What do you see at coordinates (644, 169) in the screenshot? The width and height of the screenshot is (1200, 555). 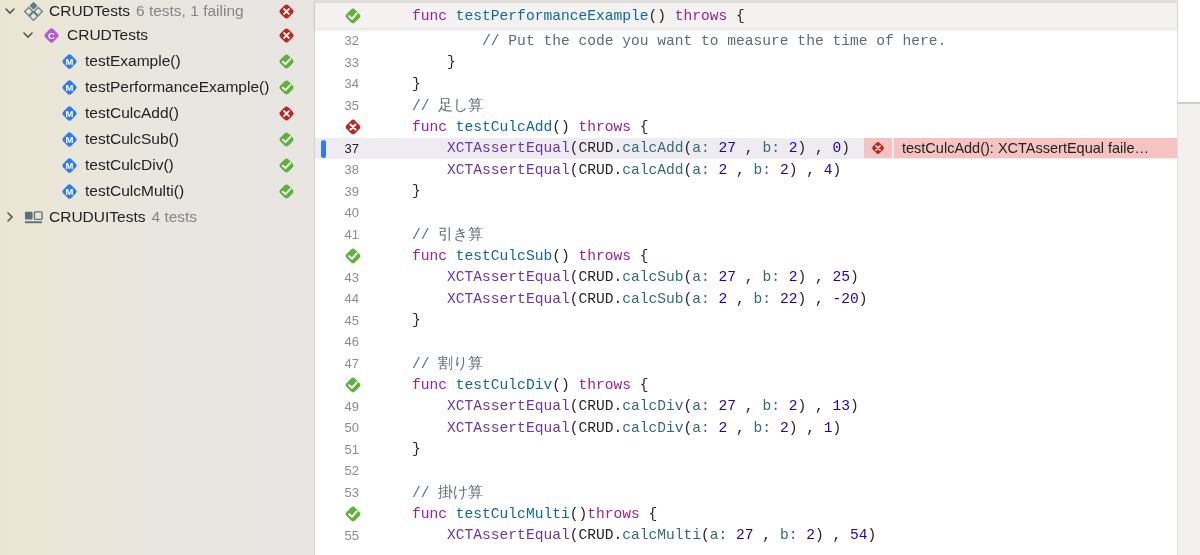 I see `code-line: XCTAssertEqual(CRUD.calcAdd(a: 2 , b: 2) , 4)` at bounding box center [644, 169].